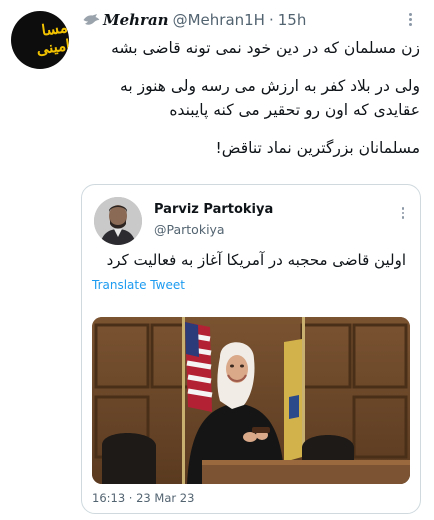 The height and width of the screenshot is (520, 434). Describe the element at coordinates (317, 148) in the screenshot. I see `tweet-text-line: مسلمانان بزرگترین نماد تناقض!` at that location.